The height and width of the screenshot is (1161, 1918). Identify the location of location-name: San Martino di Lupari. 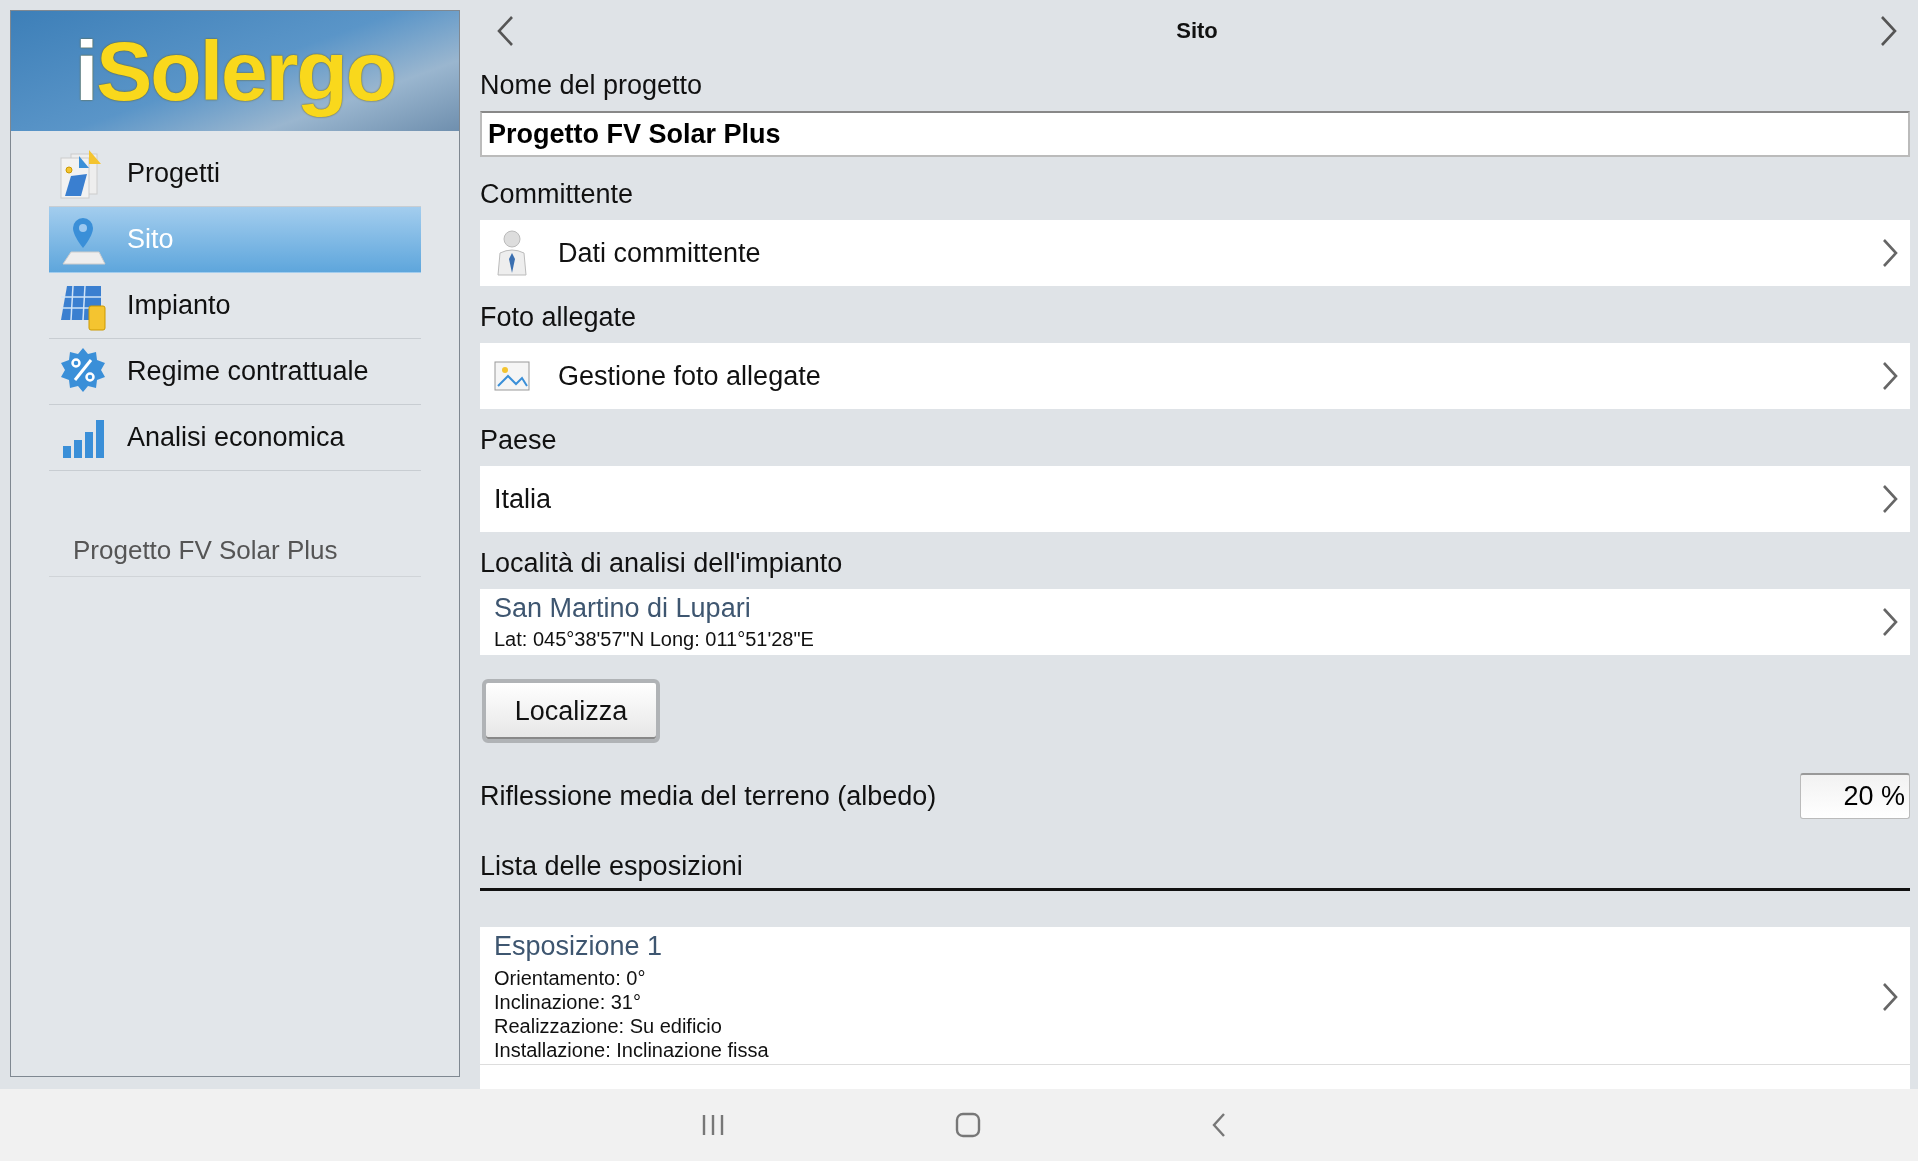
(623, 608).